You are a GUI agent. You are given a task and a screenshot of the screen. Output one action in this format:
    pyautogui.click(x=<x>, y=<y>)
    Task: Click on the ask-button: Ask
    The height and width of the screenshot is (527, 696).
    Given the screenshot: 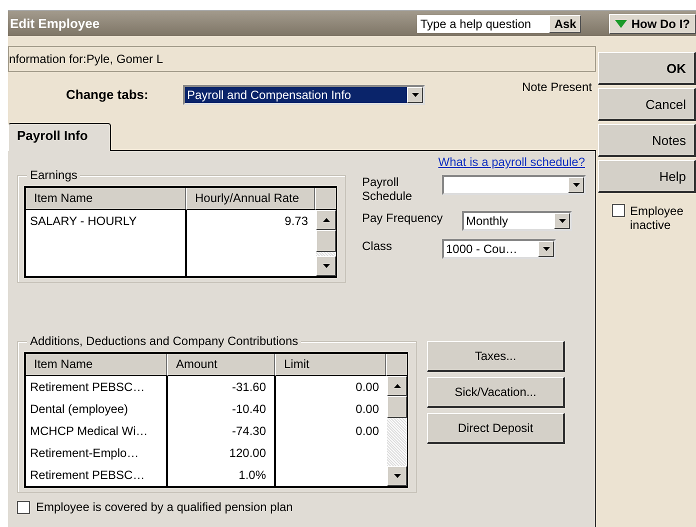 What is the action you would take?
    pyautogui.click(x=565, y=23)
    